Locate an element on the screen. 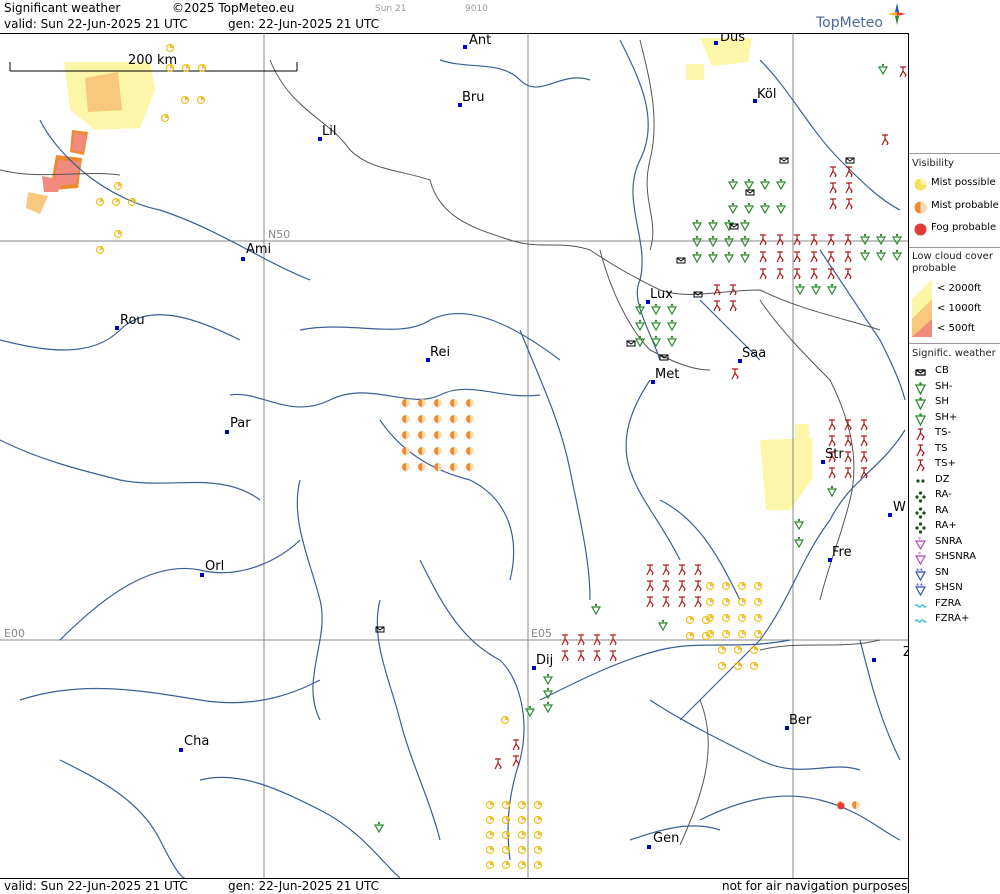 Image resolution: width=1000 pixels, height=894 pixels. lowcloud-1000: < 1000ft is located at coordinates (959, 308).